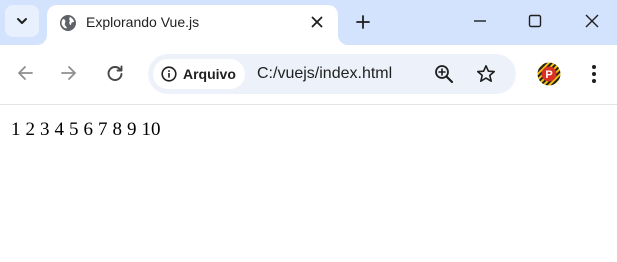 The height and width of the screenshot is (262, 617). I want to click on back-button, so click(25, 73).